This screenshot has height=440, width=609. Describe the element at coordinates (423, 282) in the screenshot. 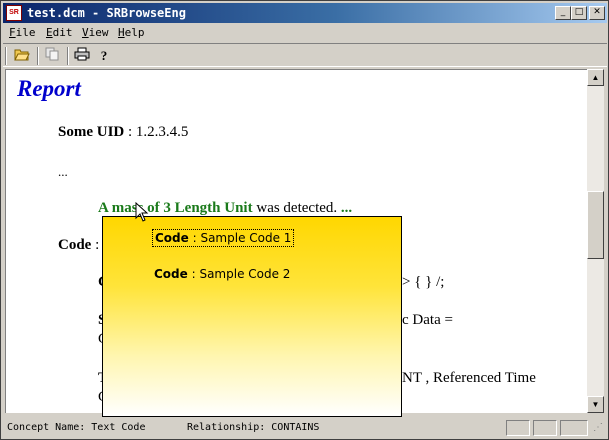

I see `partial-line-c1-tail: > { } /;` at that location.